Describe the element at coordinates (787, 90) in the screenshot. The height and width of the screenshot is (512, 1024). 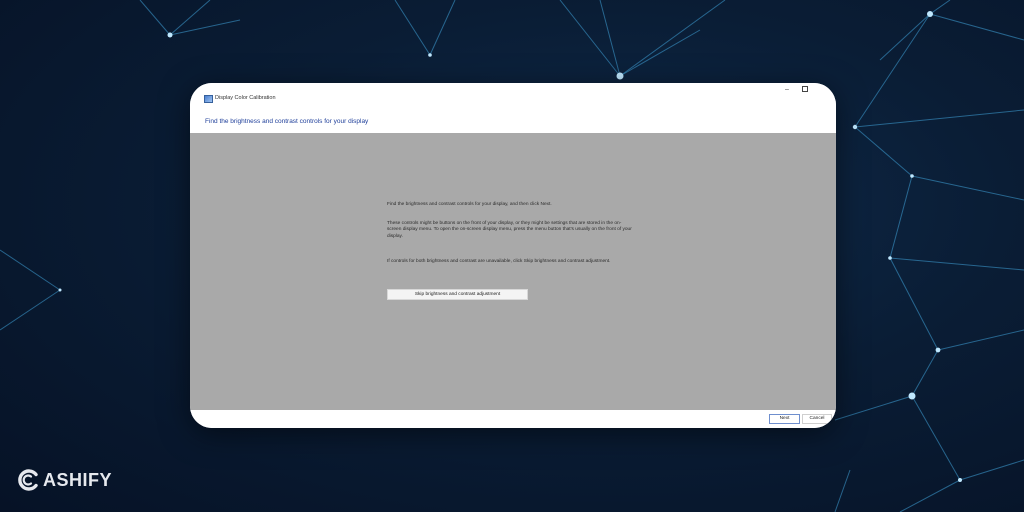
I see `minimize-button: –` at that location.